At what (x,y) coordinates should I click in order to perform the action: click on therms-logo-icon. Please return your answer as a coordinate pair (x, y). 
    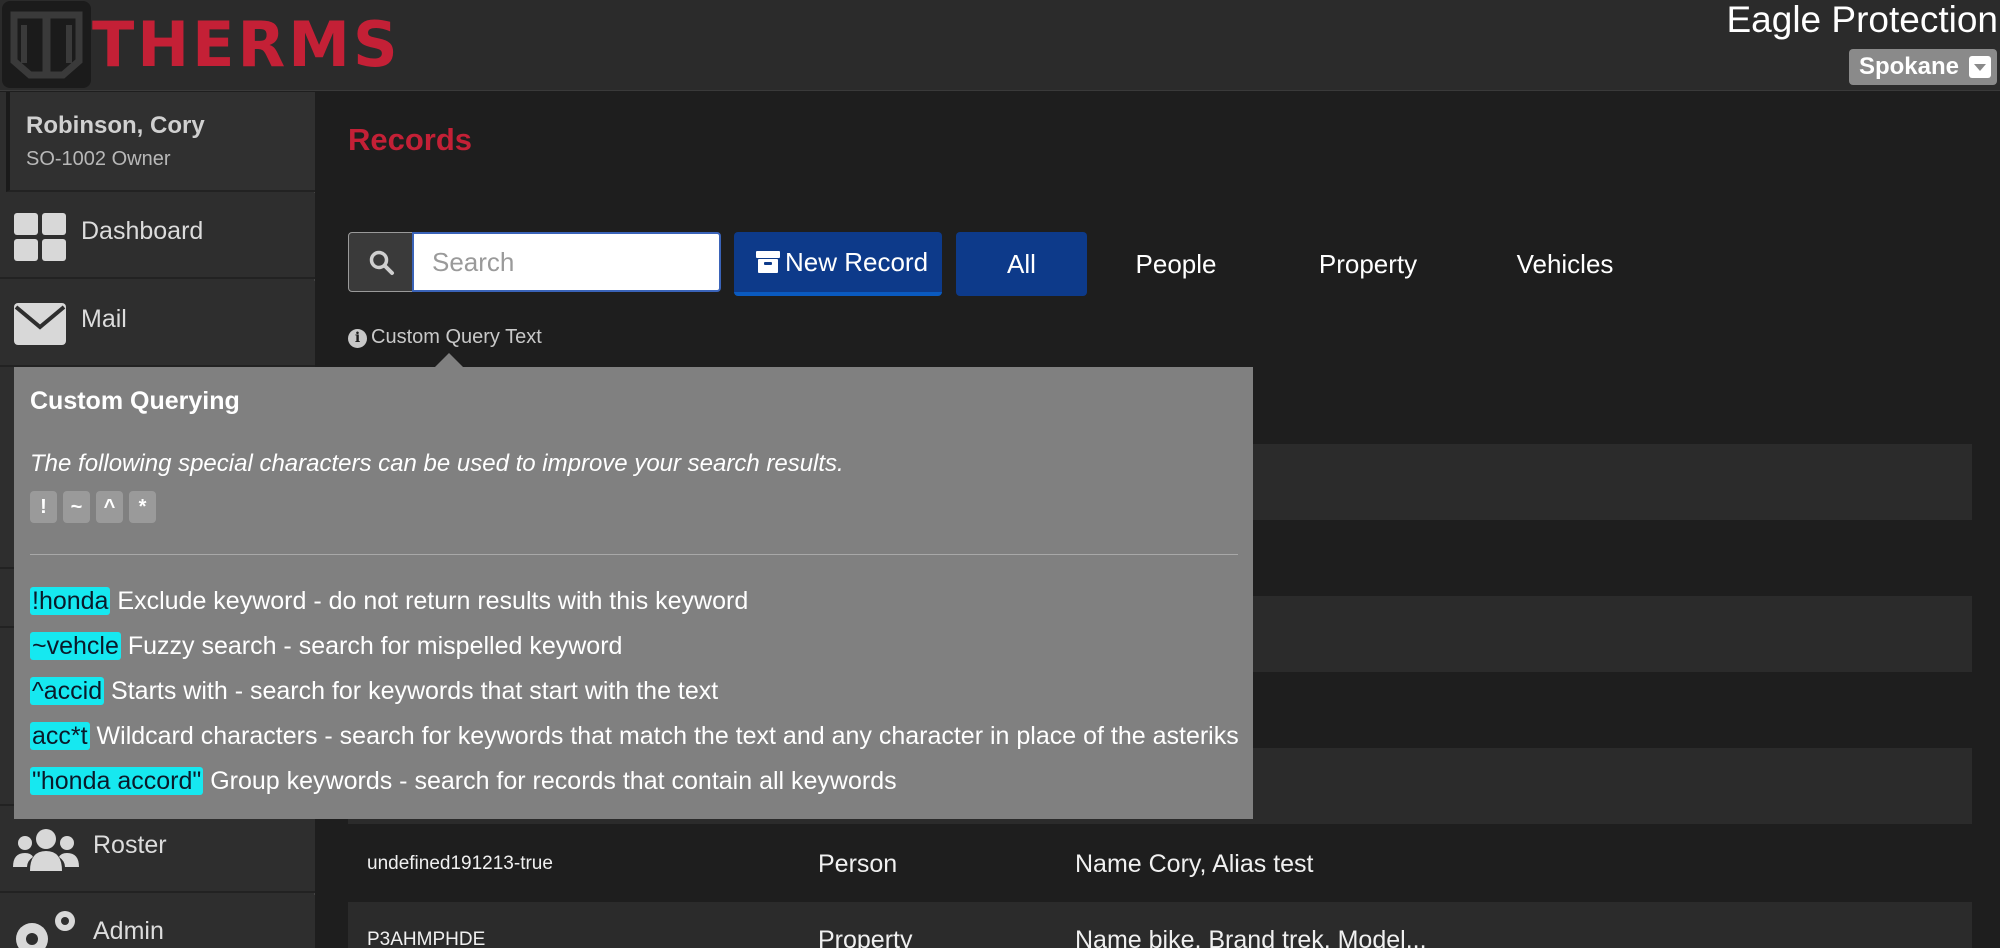
    Looking at the image, I should click on (46, 44).